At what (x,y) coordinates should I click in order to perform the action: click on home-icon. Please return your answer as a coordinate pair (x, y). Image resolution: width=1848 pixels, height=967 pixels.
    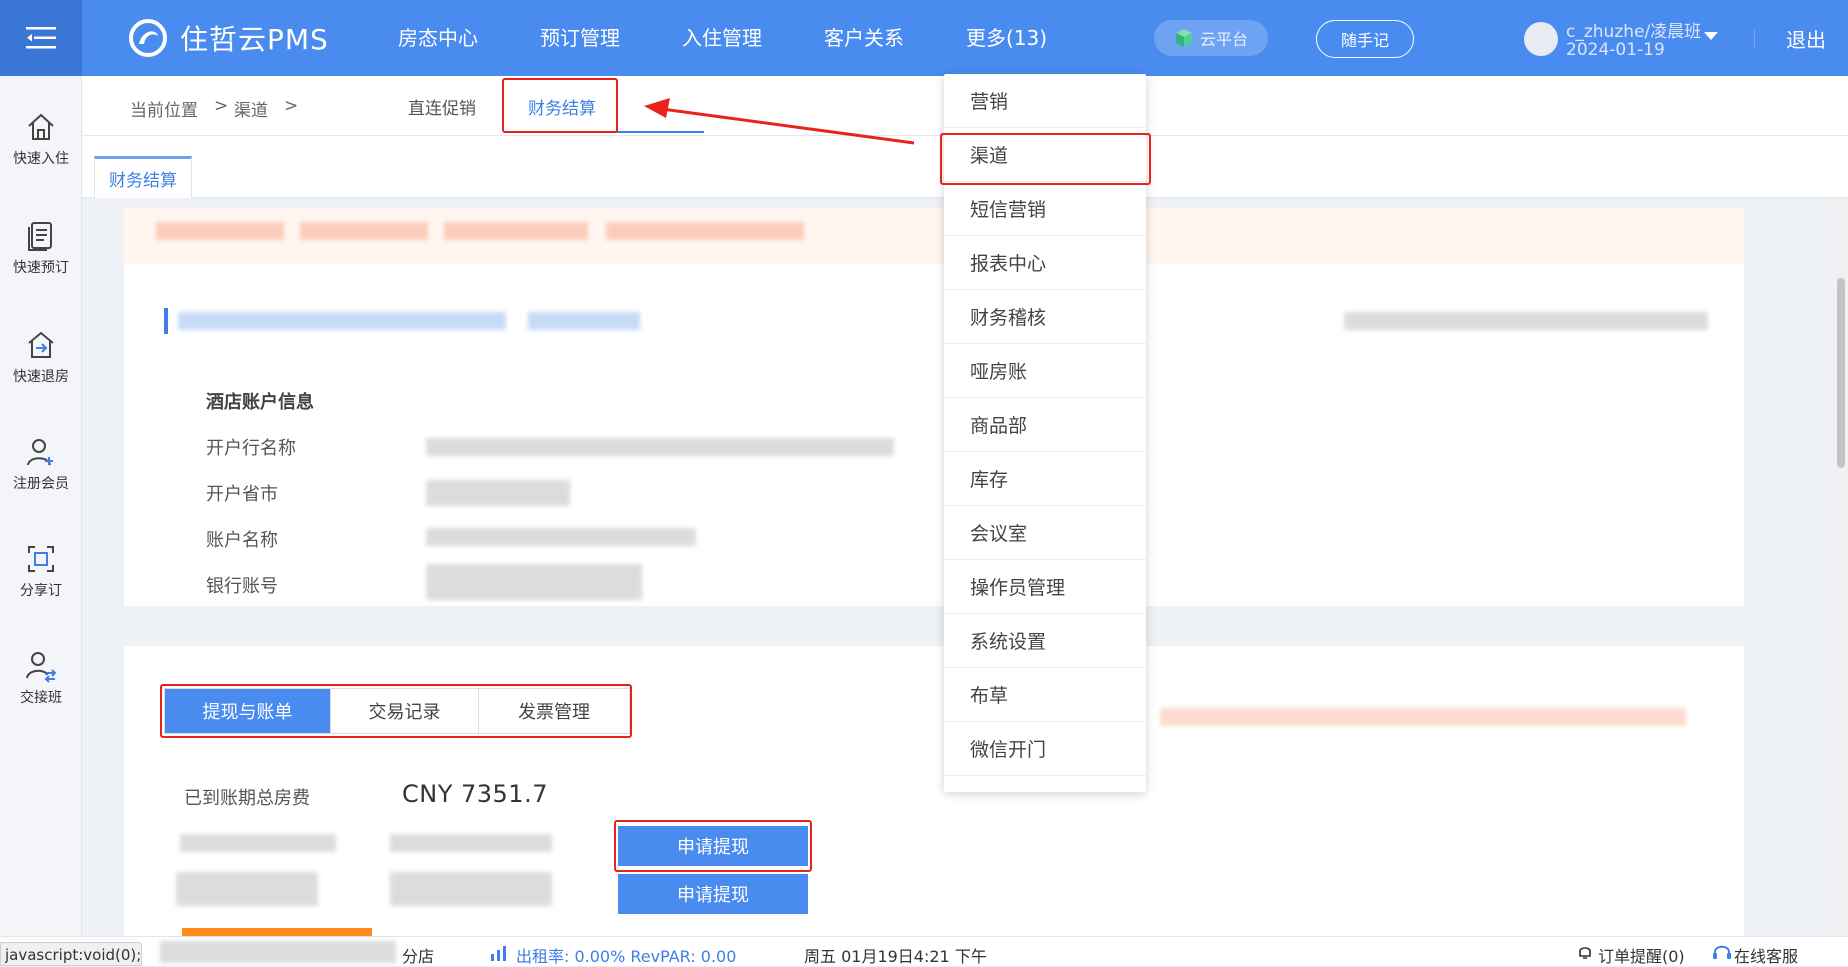
    Looking at the image, I should click on (41, 126).